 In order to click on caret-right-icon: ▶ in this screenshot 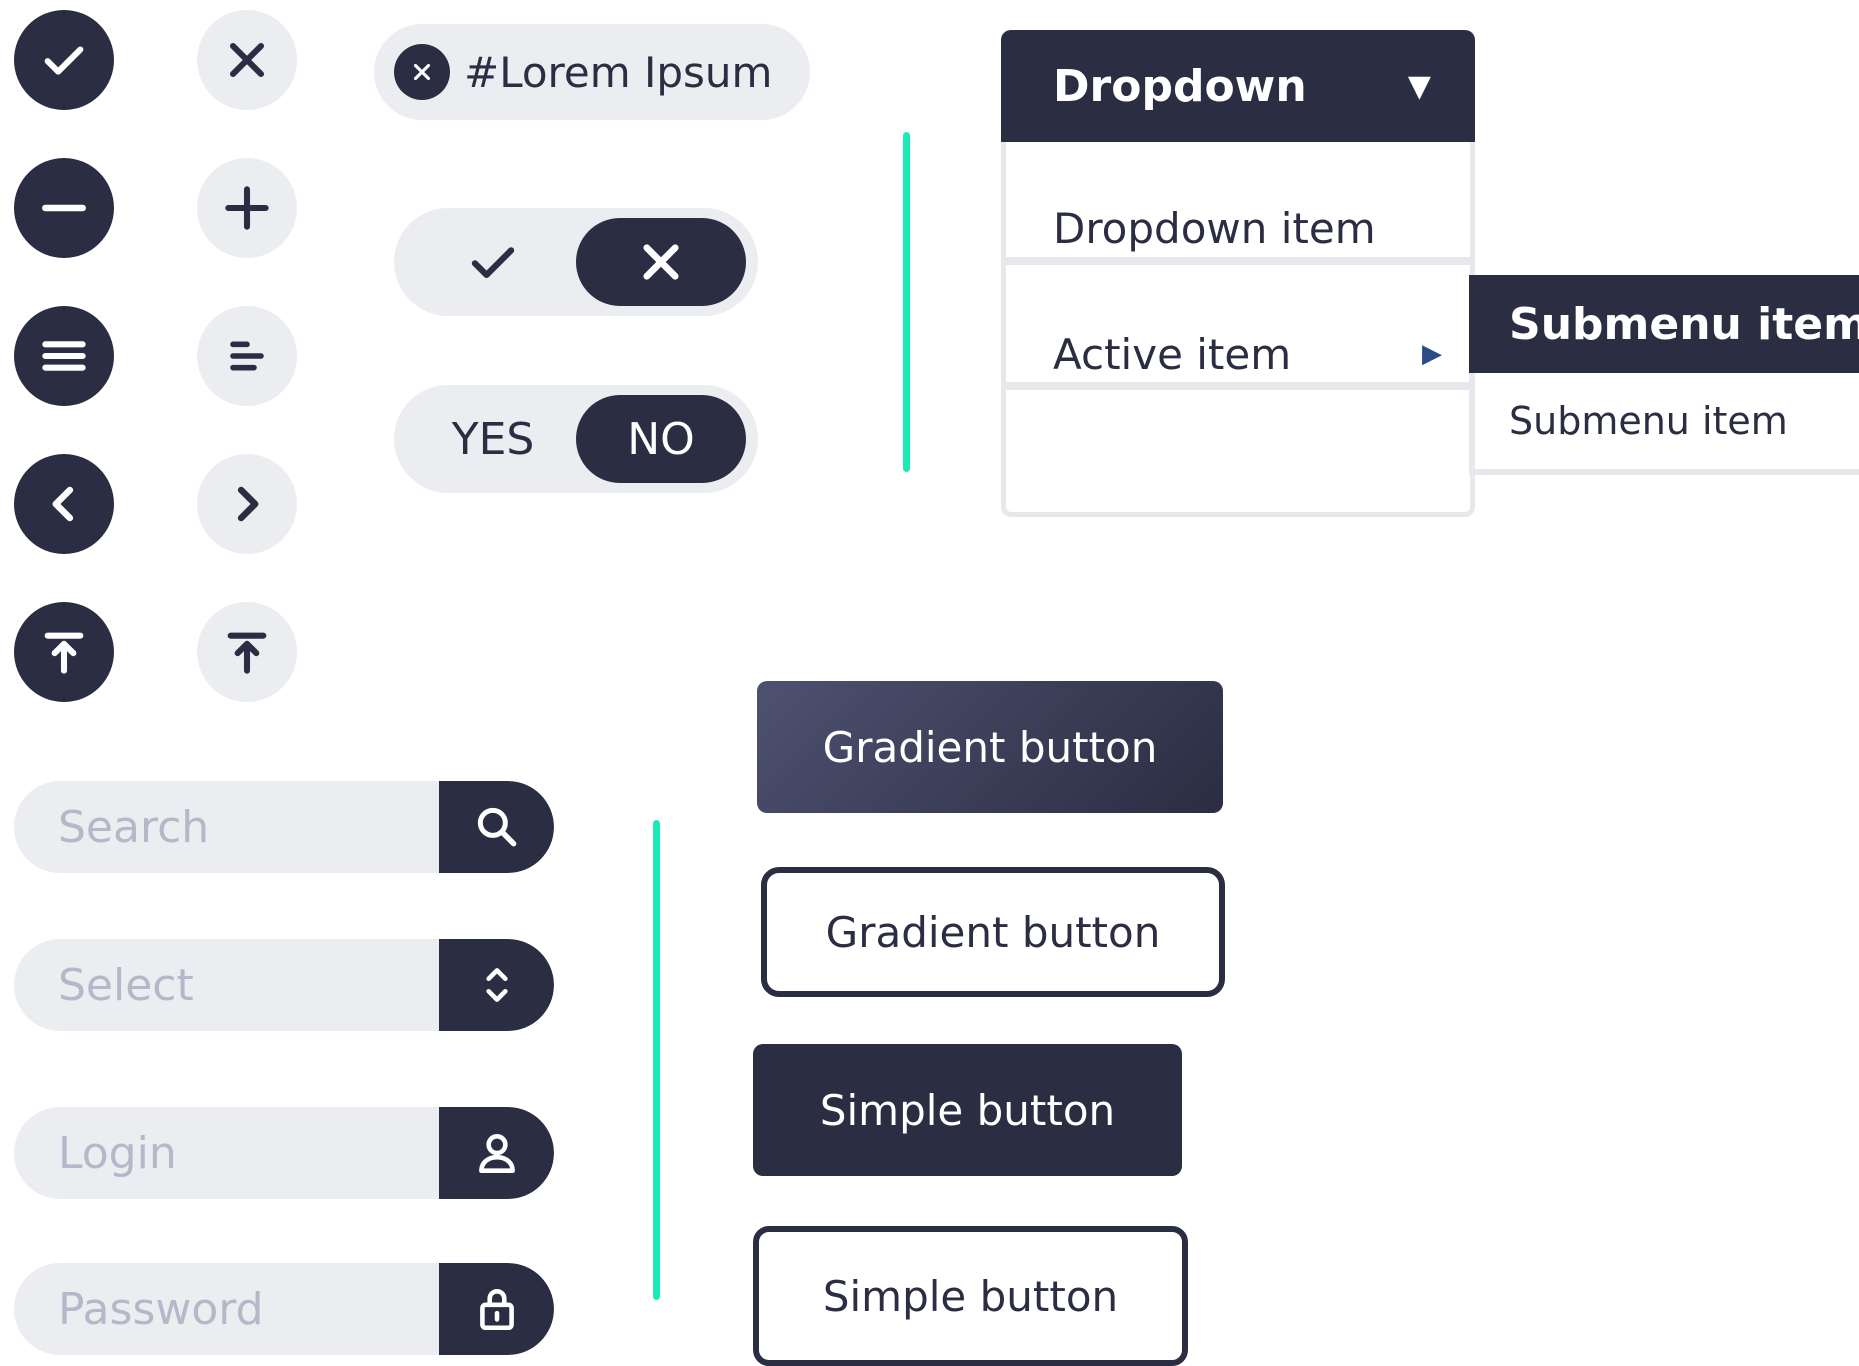, I will do `click(1432, 354)`.